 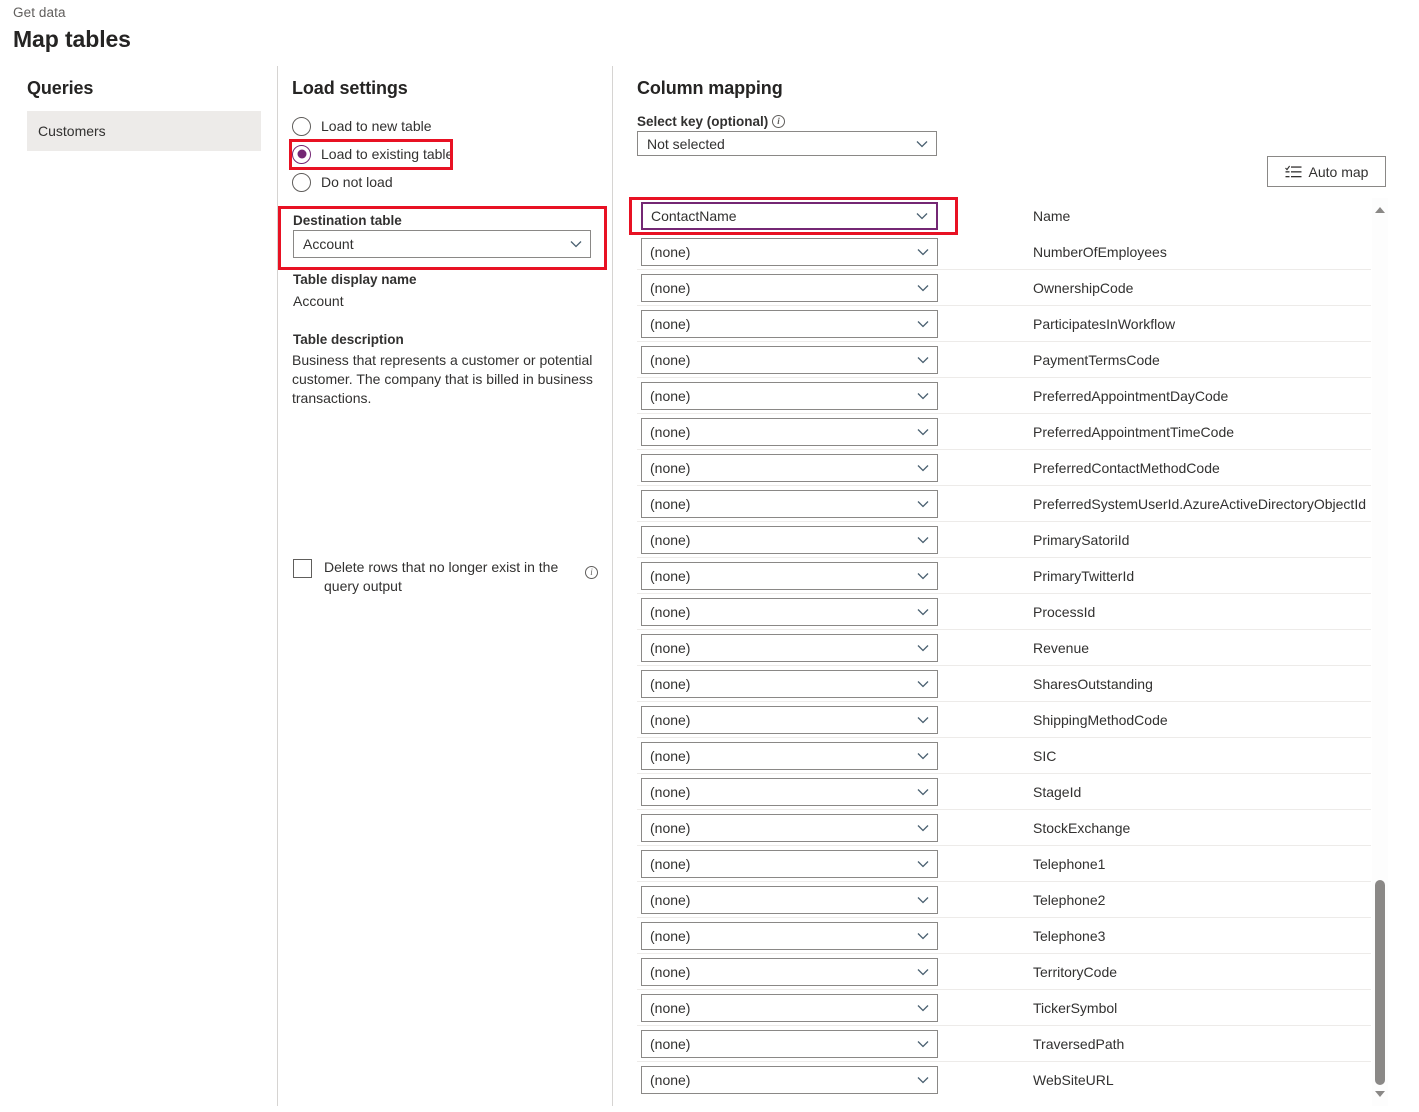 What do you see at coordinates (362, 126) in the screenshot?
I see `radio-load-to-new-table: Load to new table` at bounding box center [362, 126].